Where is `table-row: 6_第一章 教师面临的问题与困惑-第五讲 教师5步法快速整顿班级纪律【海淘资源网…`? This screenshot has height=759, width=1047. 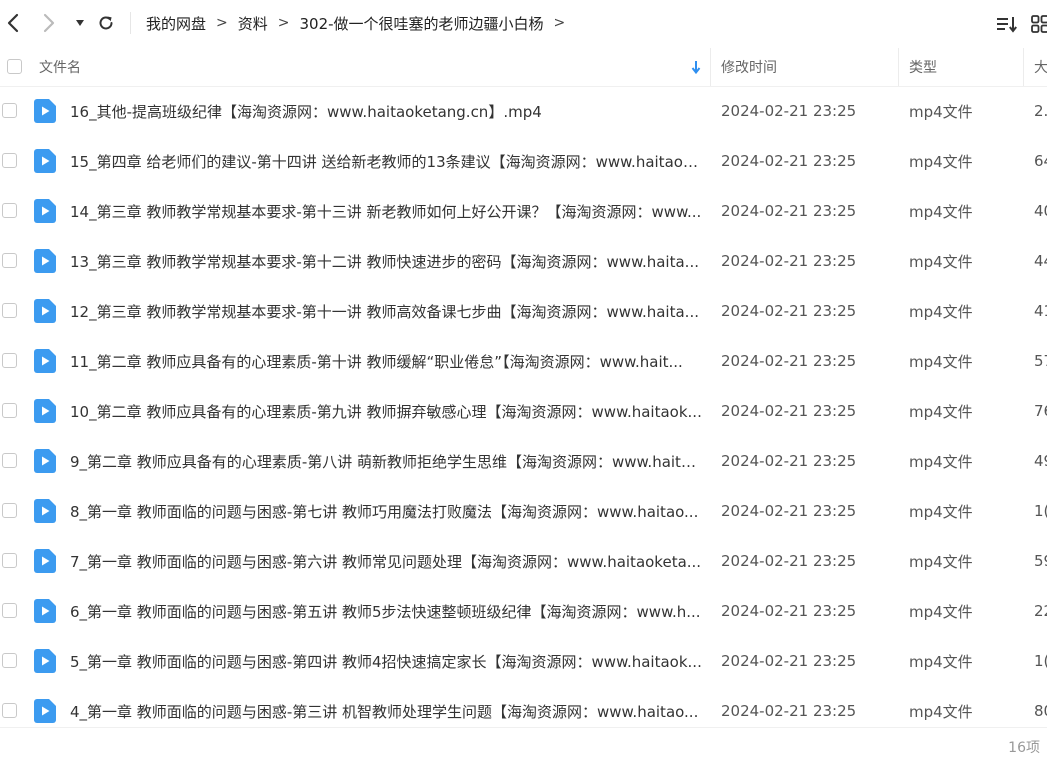
table-row: 6_第一章 教师面临的问题与困惑-第五讲 教师5步法快速整顿班级纪律【海淘资源网… is located at coordinates (523, 611).